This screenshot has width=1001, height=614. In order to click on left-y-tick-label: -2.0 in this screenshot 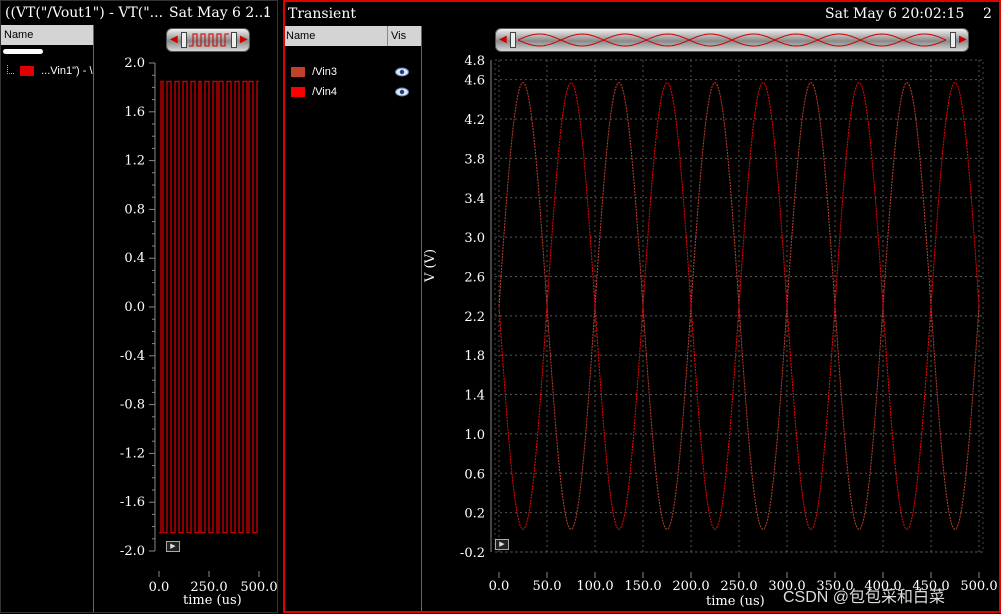, I will do `click(132, 551)`.